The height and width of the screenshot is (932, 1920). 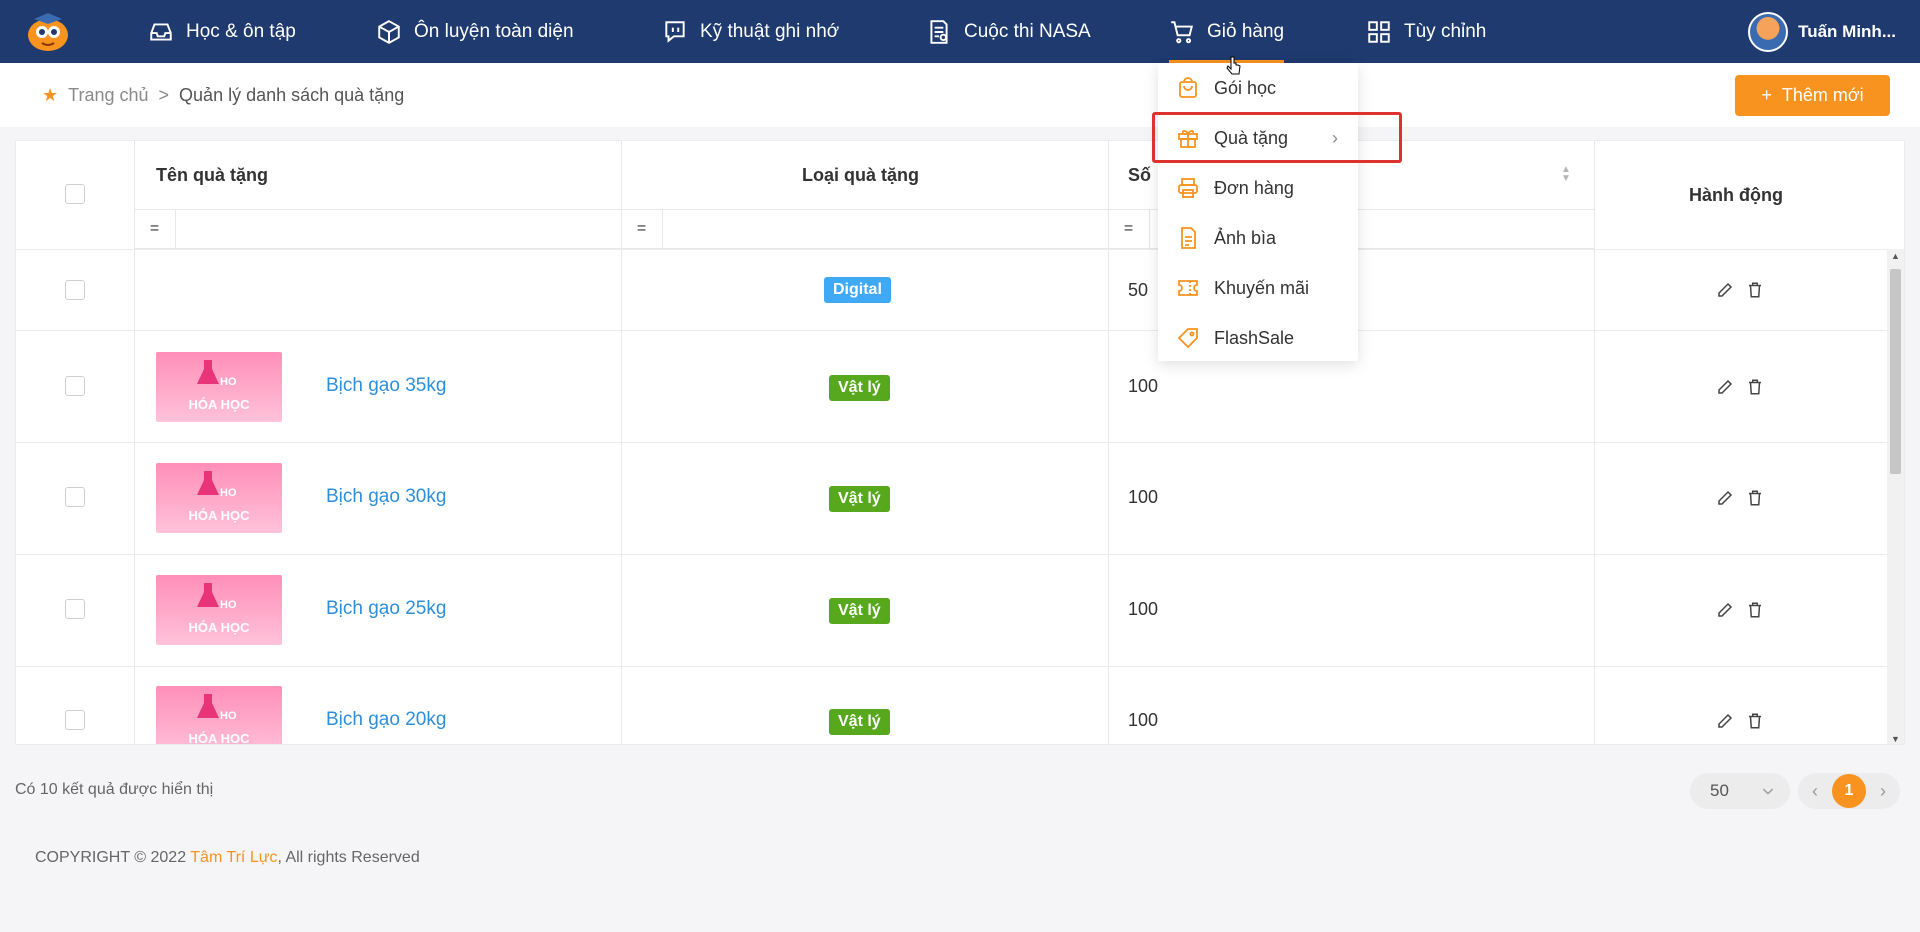 What do you see at coordinates (1766, 95) in the screenshot?
I see `plus-icon: +` at bounding box center [1766, 95].